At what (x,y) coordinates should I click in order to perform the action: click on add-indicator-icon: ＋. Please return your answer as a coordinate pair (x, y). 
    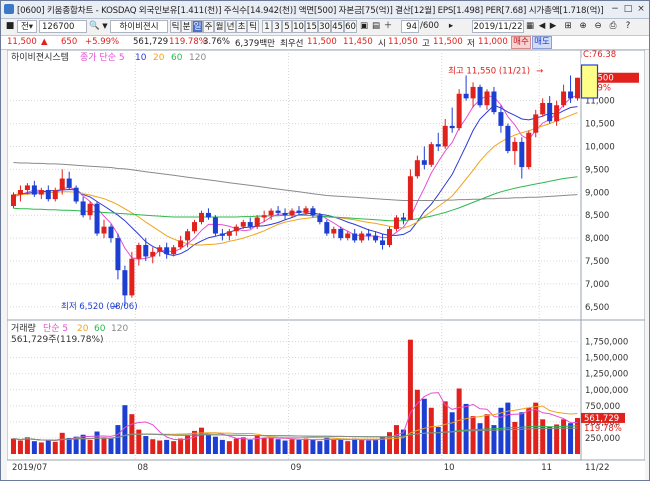
    Looking at the image, I should click on (388, 26).